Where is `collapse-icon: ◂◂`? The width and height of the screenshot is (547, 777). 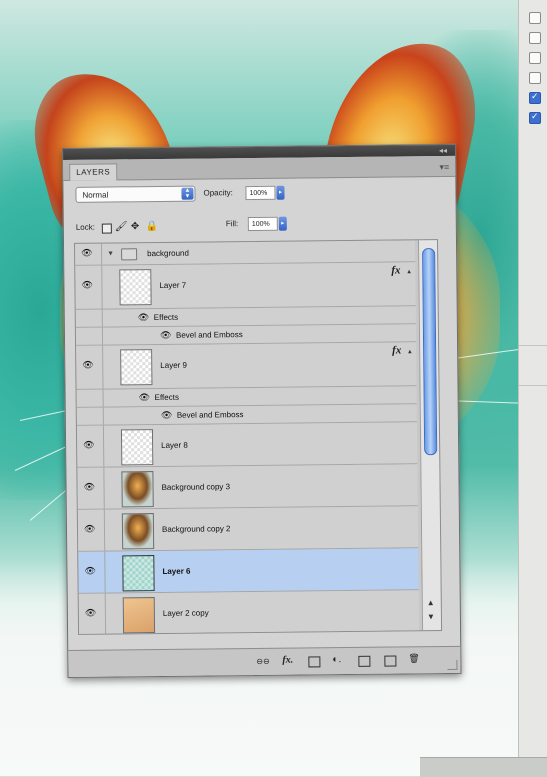
collapse-icon: ◂◂ is located at coordinates (443, 150).